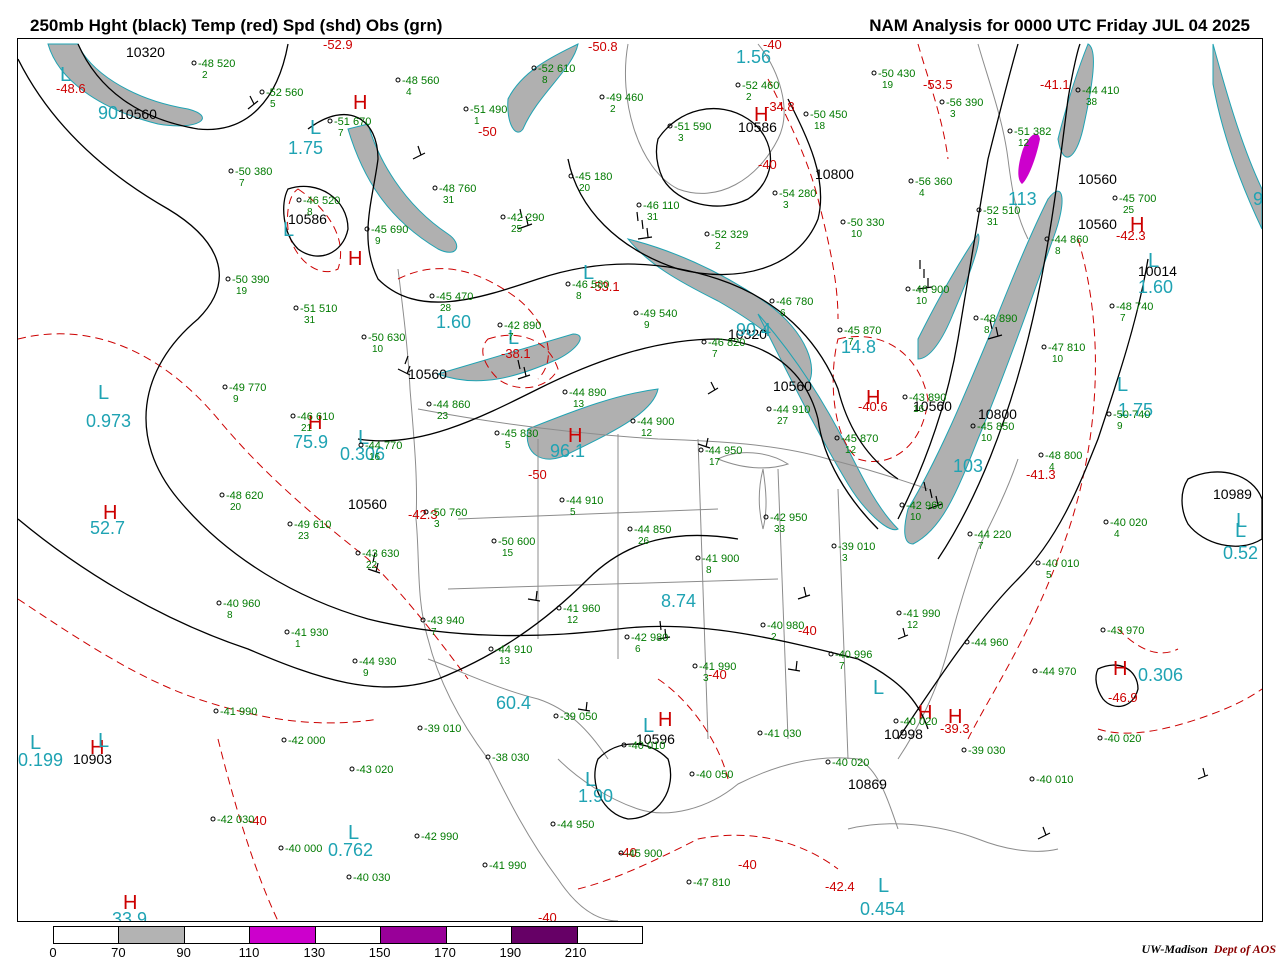 This screenshot has width=1280, height=960. I want to click on observation-value: -40 050, so click(714, 775).